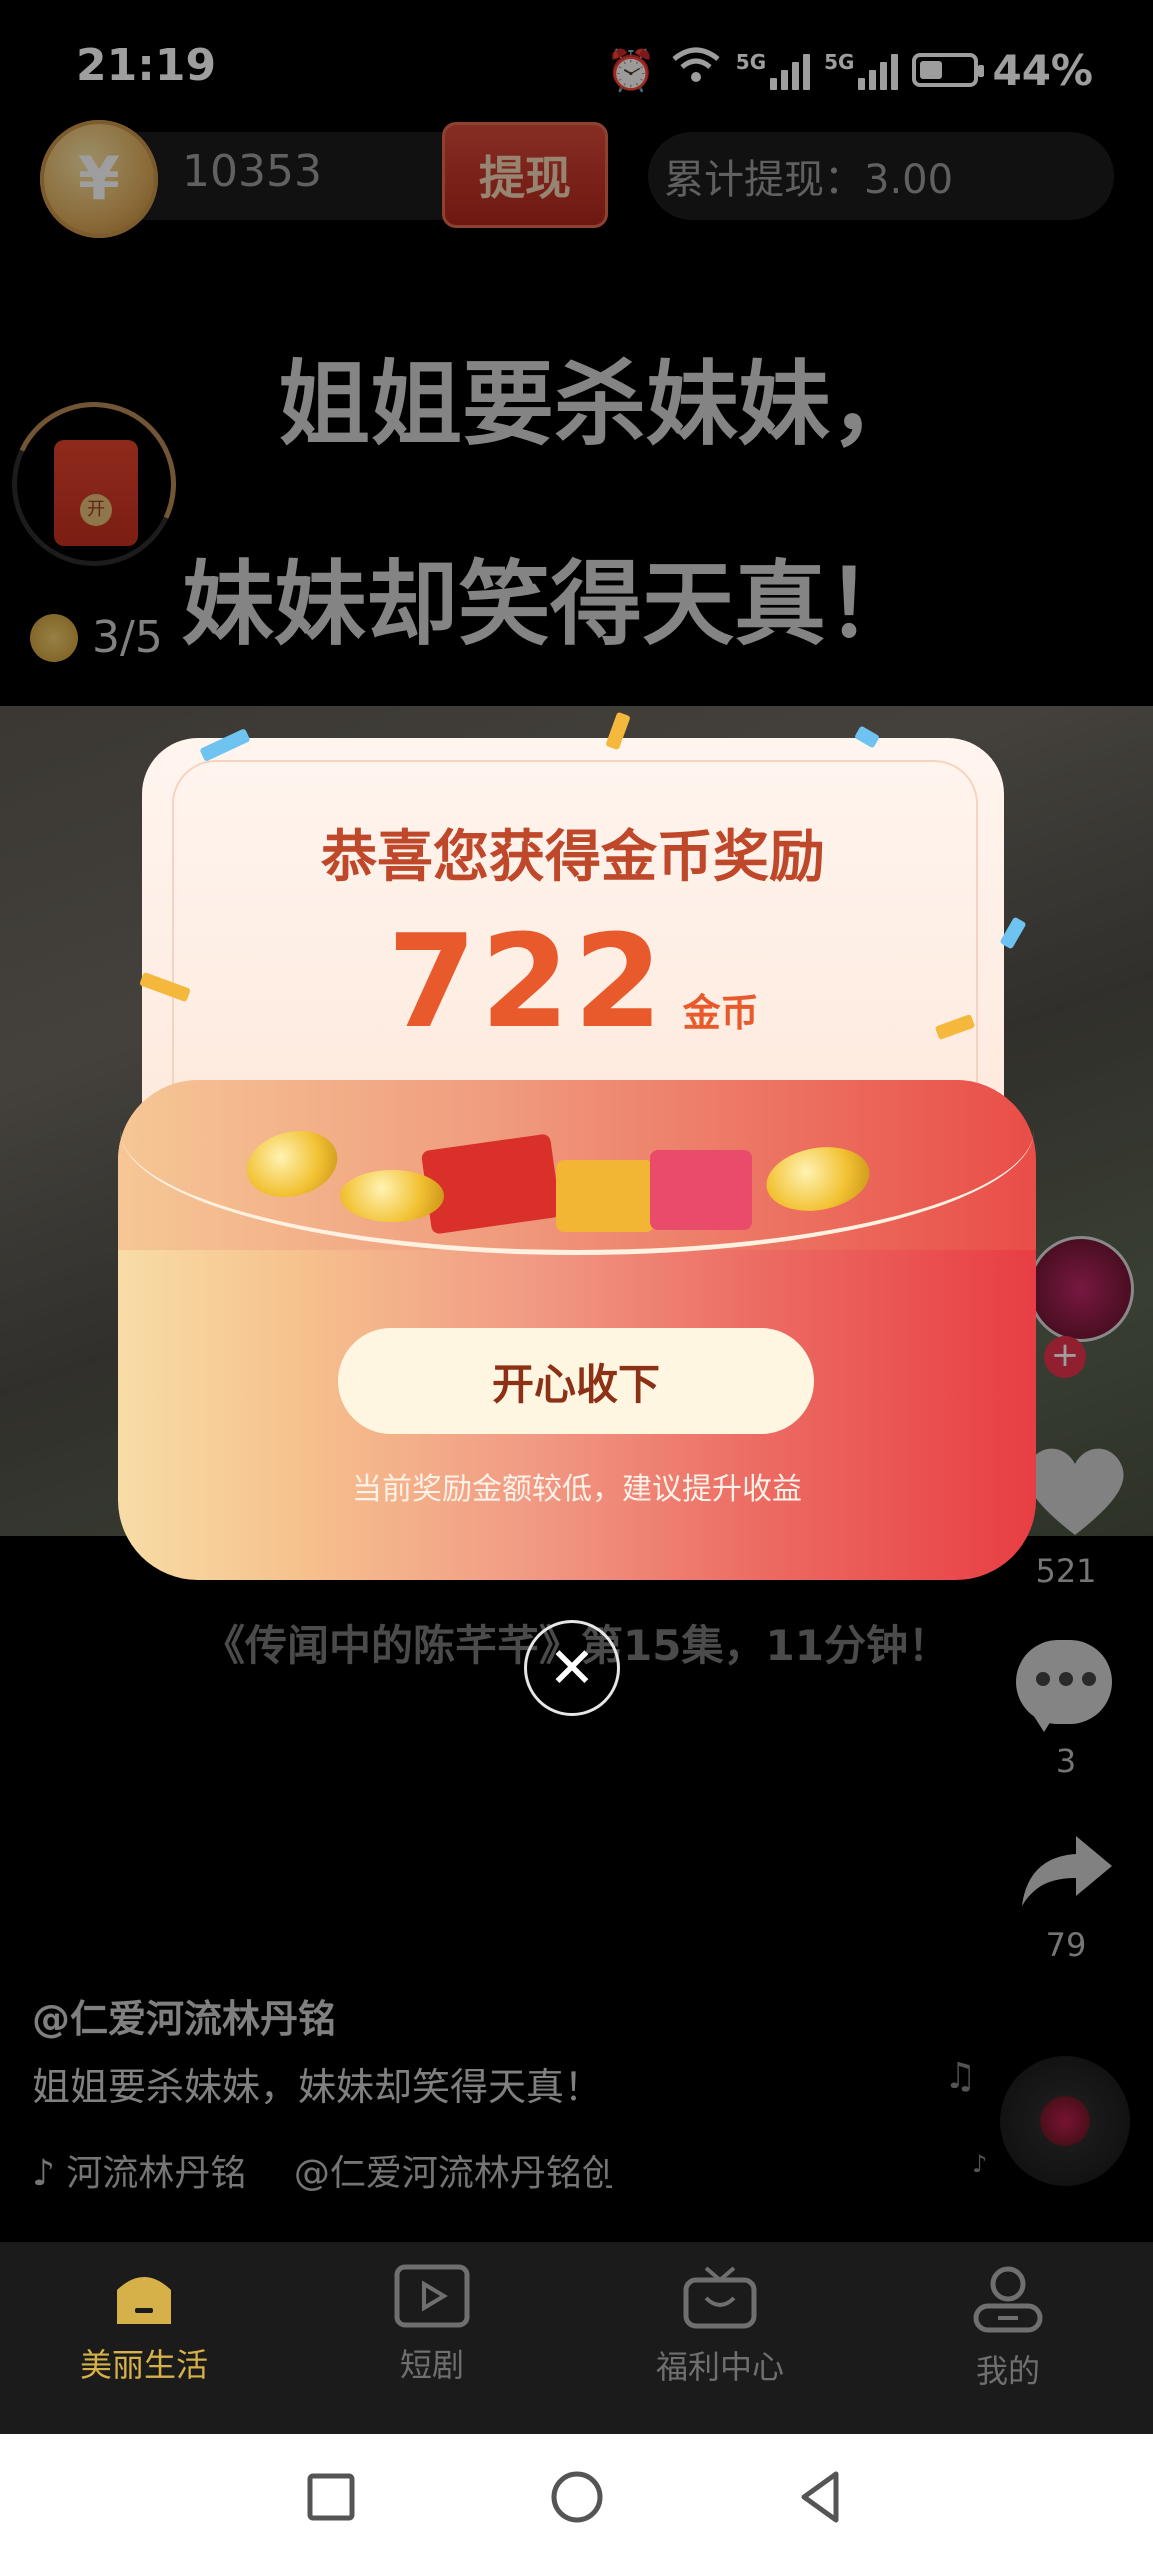 Image resolution: width=1153 pixels, height=2560 pixels. I want to click on reward-amount: 722, so click(527, 982).